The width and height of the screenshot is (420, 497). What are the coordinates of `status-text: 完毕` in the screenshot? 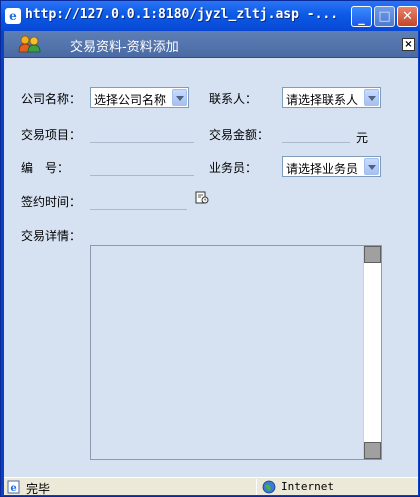 It's located at (38, 489).